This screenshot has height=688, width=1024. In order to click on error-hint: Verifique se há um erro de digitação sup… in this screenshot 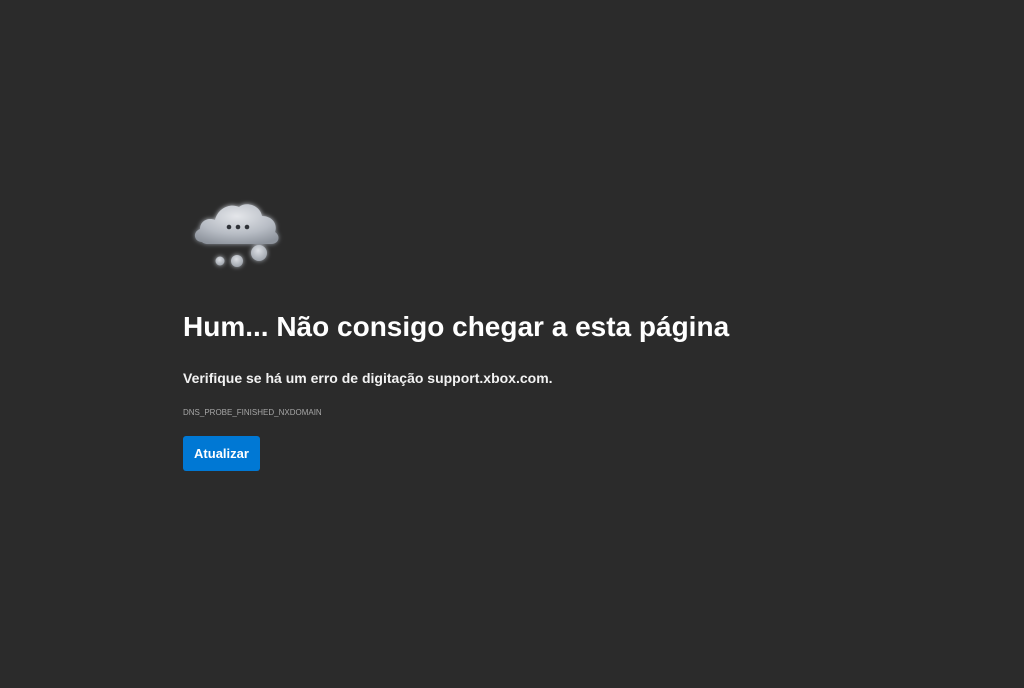, I will do `click(368, 378)`.